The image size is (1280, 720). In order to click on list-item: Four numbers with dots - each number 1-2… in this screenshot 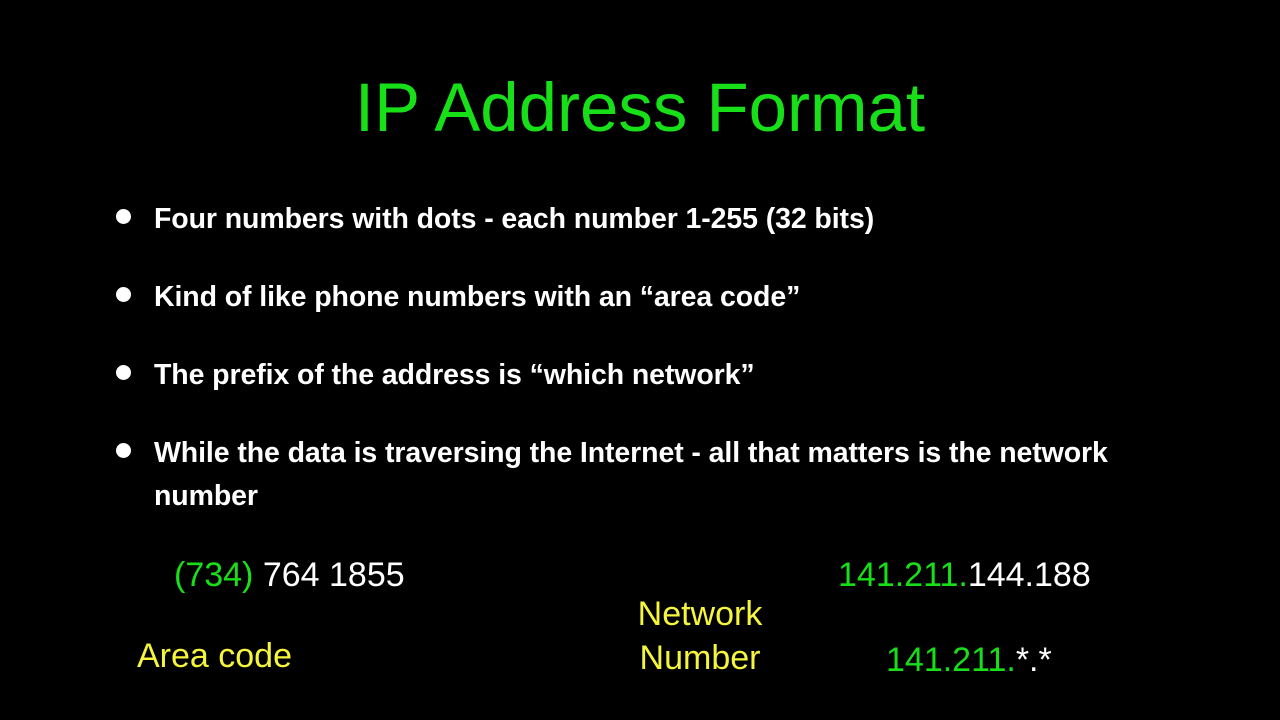, I will do `click(652, 219)`.